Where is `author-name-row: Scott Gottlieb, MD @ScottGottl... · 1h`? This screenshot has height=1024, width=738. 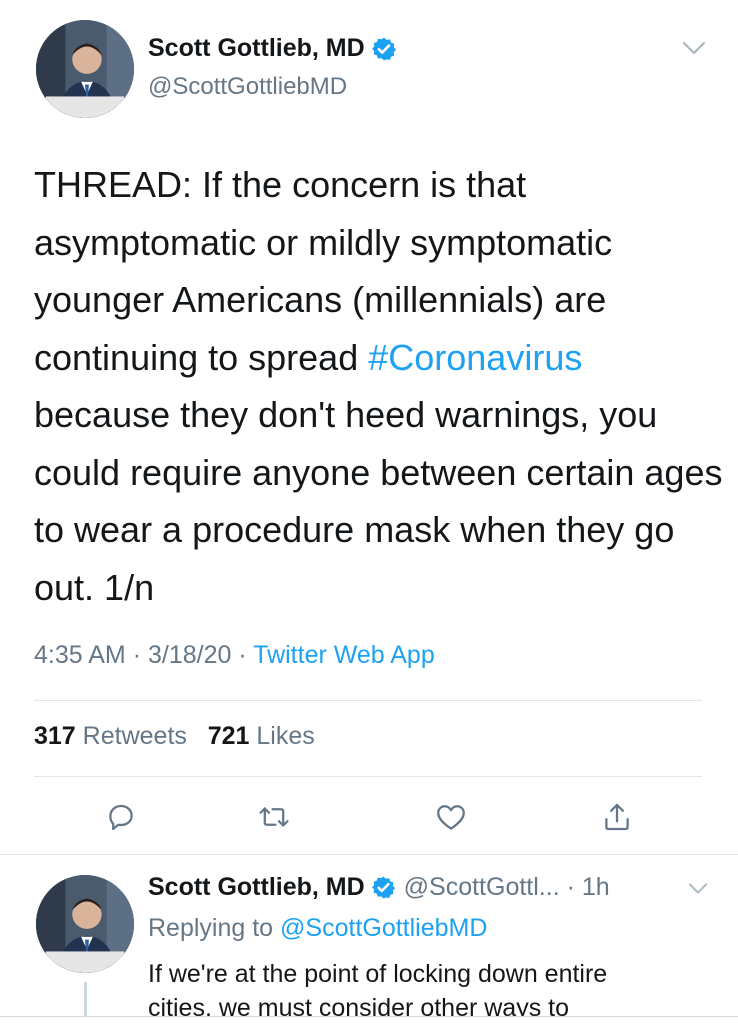
author-name-row: Scott Gottlieb, MD @ScottGottl... · 1h is located at coordinates (379, 887).